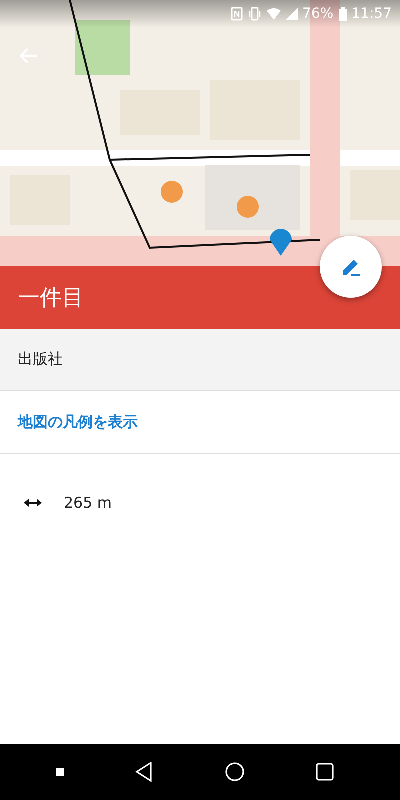 The width and height of the screenshot is (400, 800). Describe the element at coordinates (273, 14) in the screenshot. I see `wifi-icon` at that location.